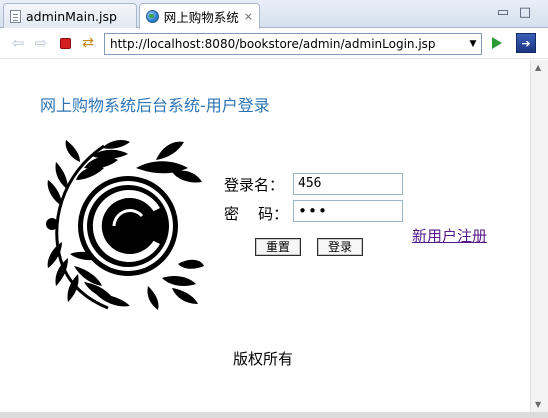 This screenshot has width=548, height=418. I want to click on back-button: ⇦, so click(18, 43).